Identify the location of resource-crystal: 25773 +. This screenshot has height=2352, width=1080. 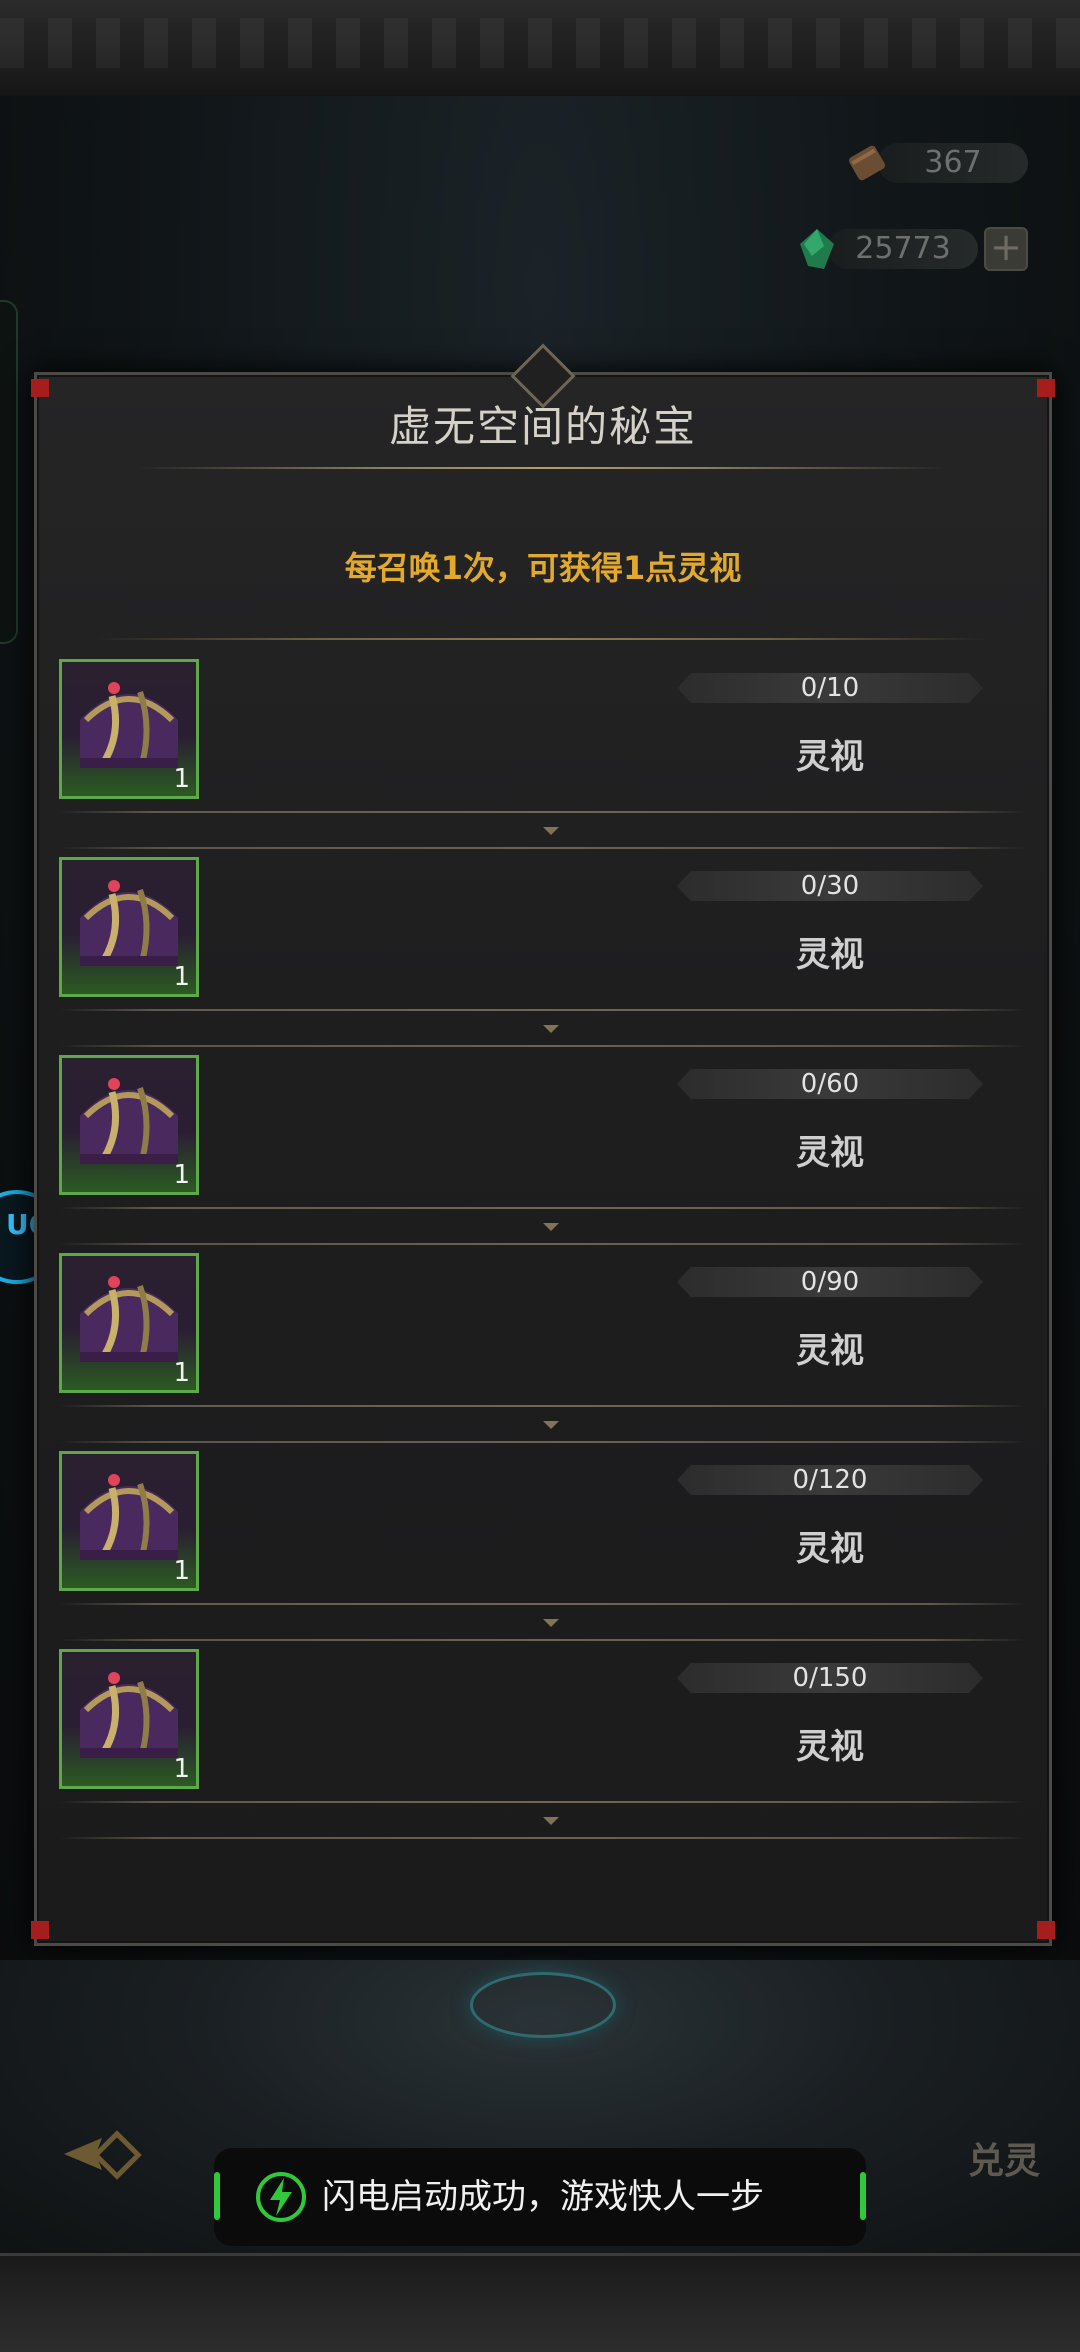
(911, 249).